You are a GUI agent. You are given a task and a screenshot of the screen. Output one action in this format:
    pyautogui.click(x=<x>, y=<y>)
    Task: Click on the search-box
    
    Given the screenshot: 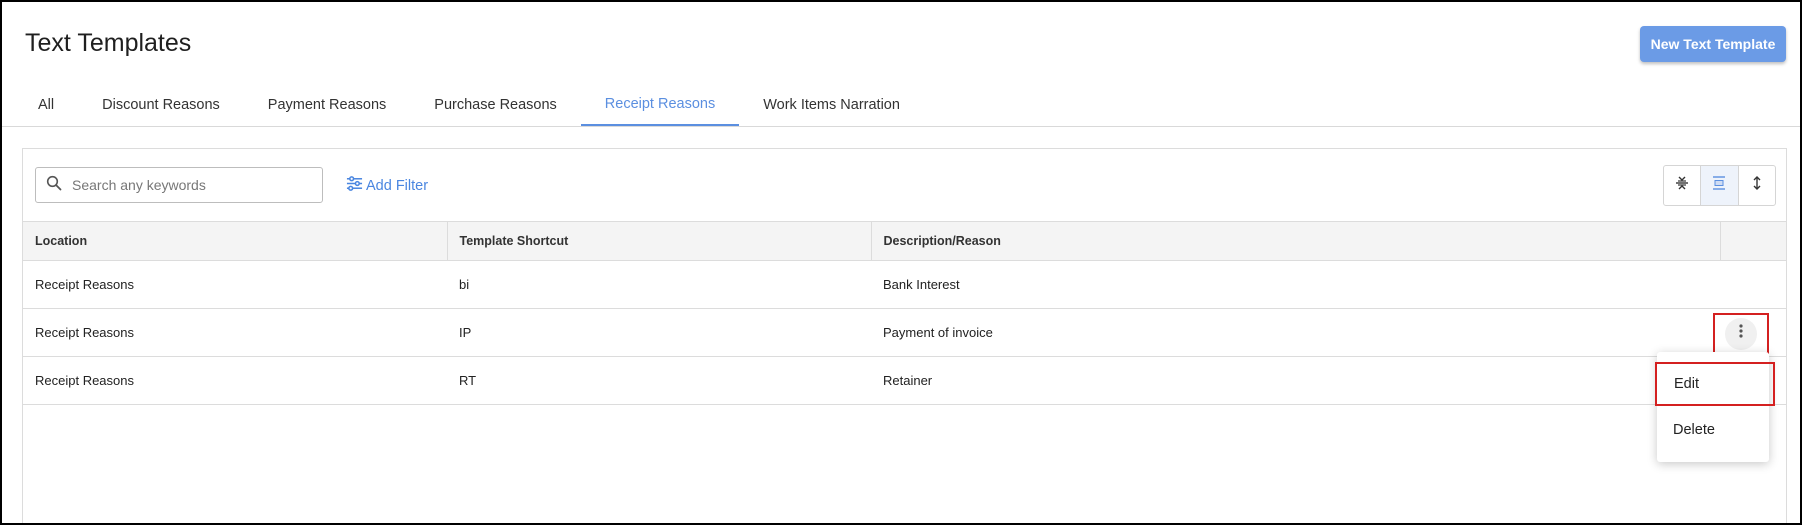 What is the action you would take?
    pyautogui.click(x=179, y=185)
    